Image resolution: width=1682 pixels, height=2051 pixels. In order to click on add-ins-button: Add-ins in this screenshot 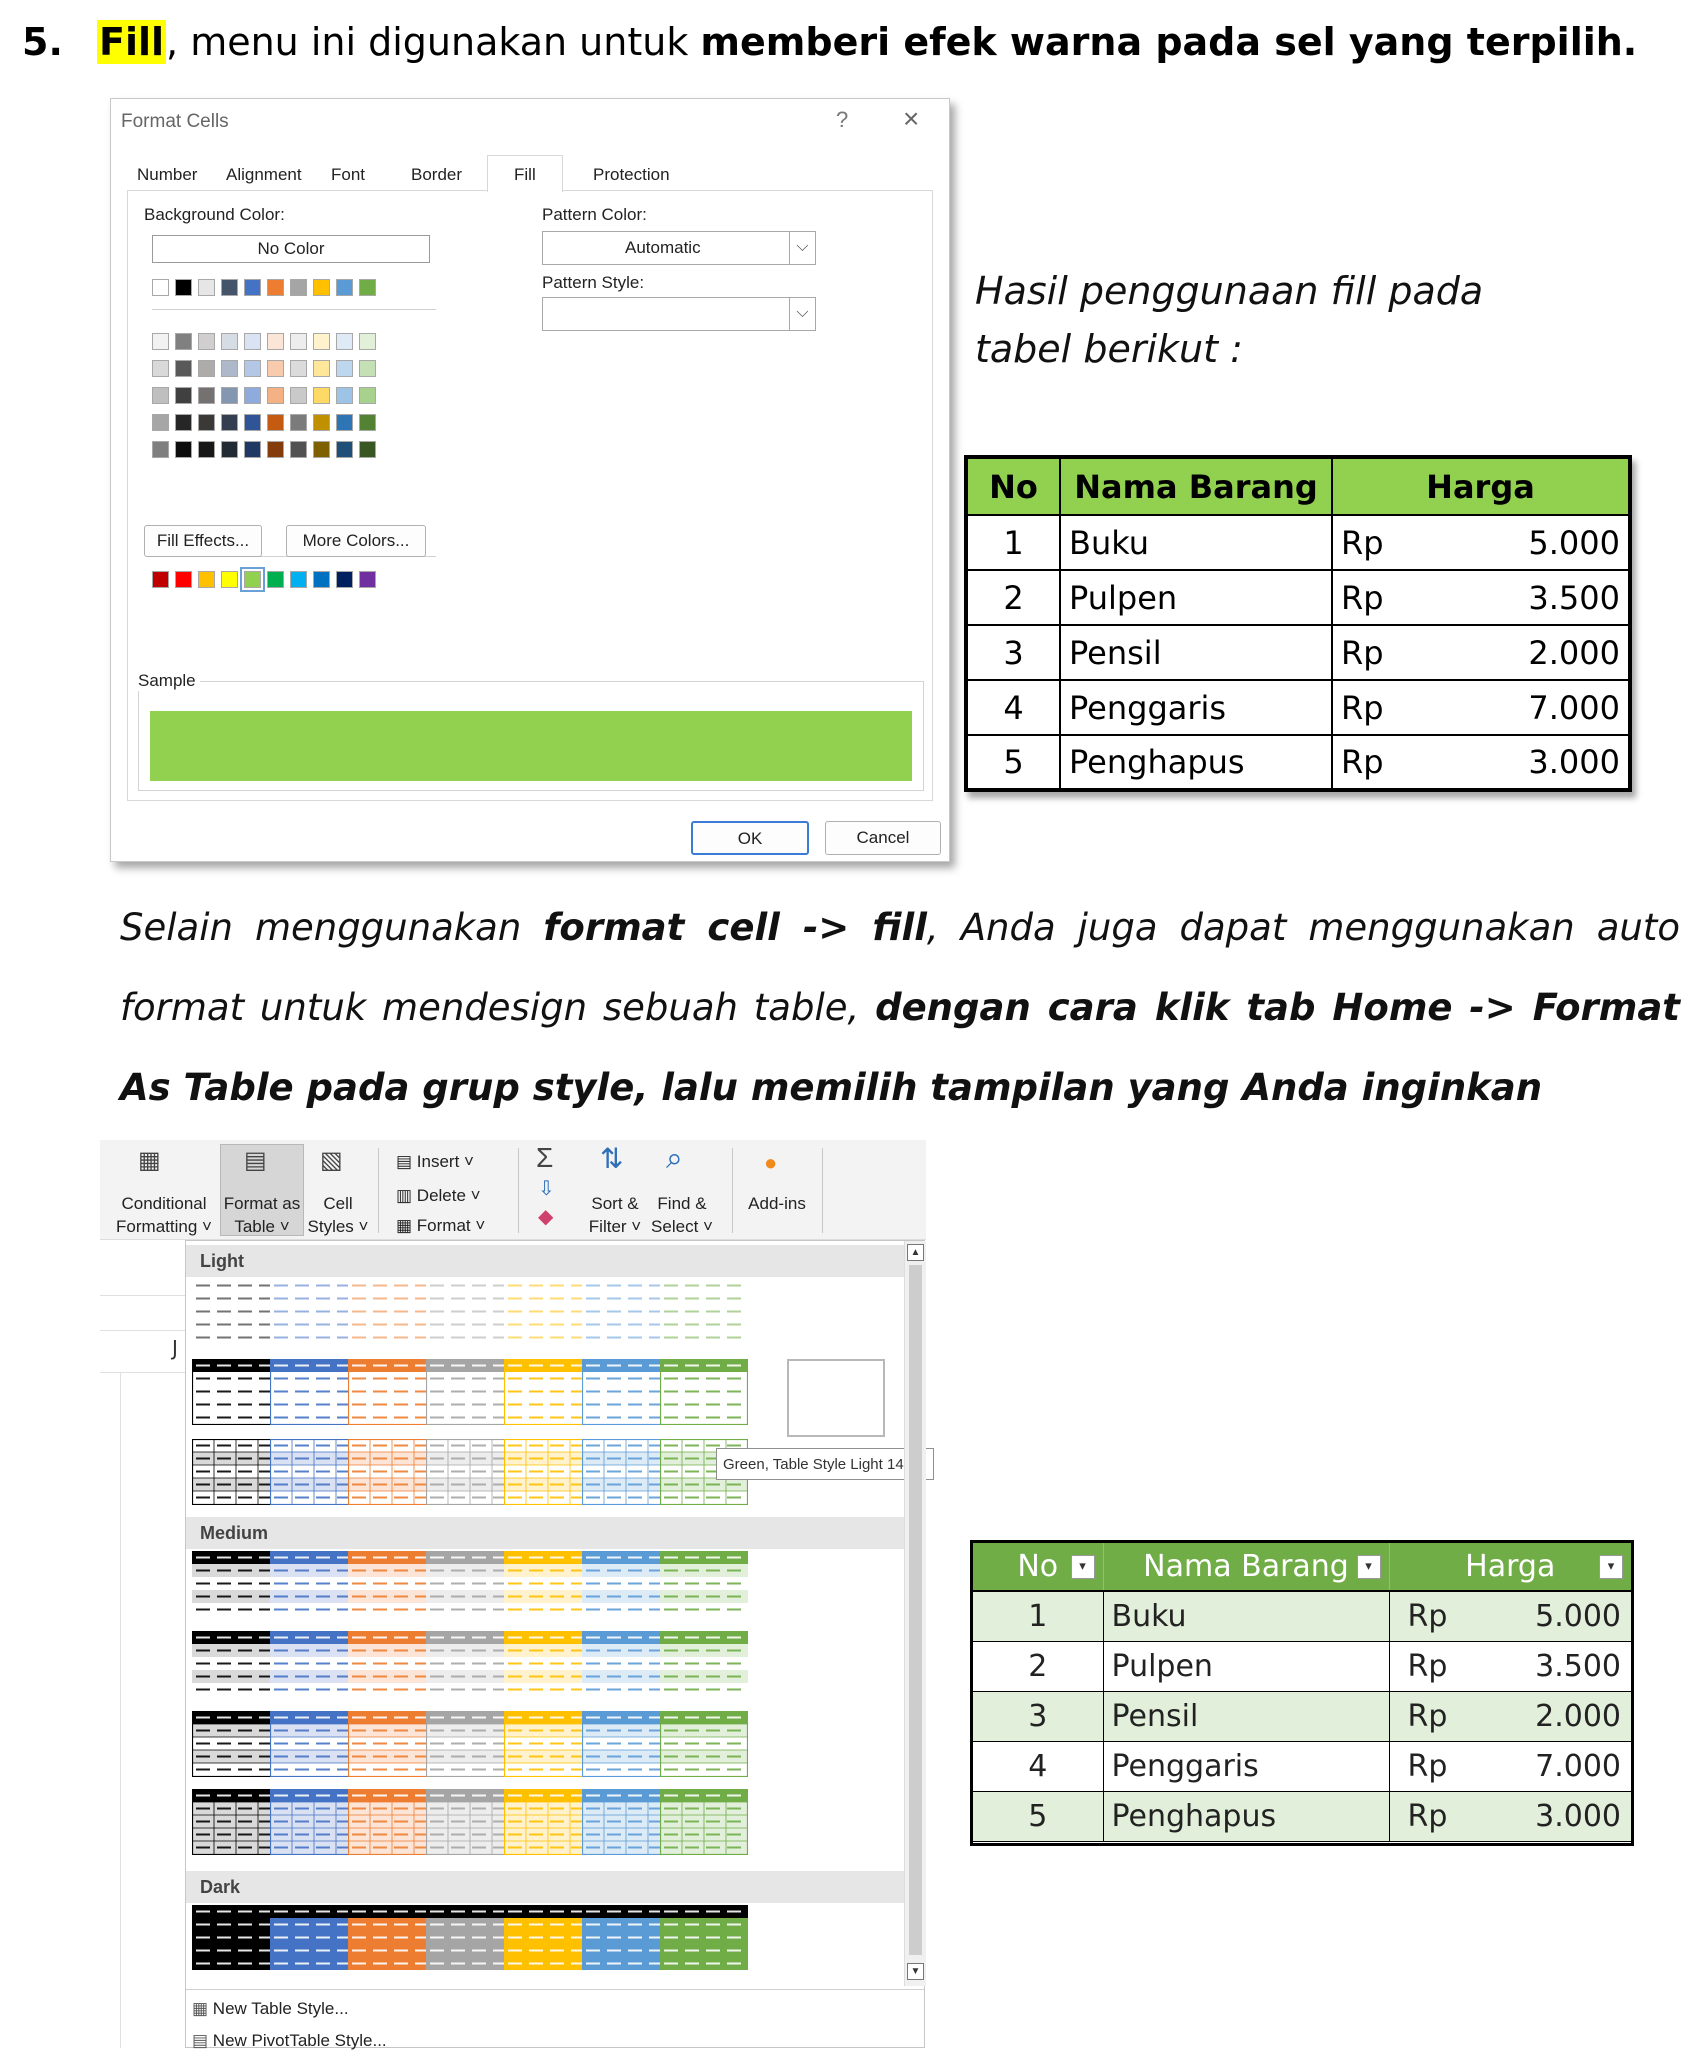, I will do `click(777, 1203)`.